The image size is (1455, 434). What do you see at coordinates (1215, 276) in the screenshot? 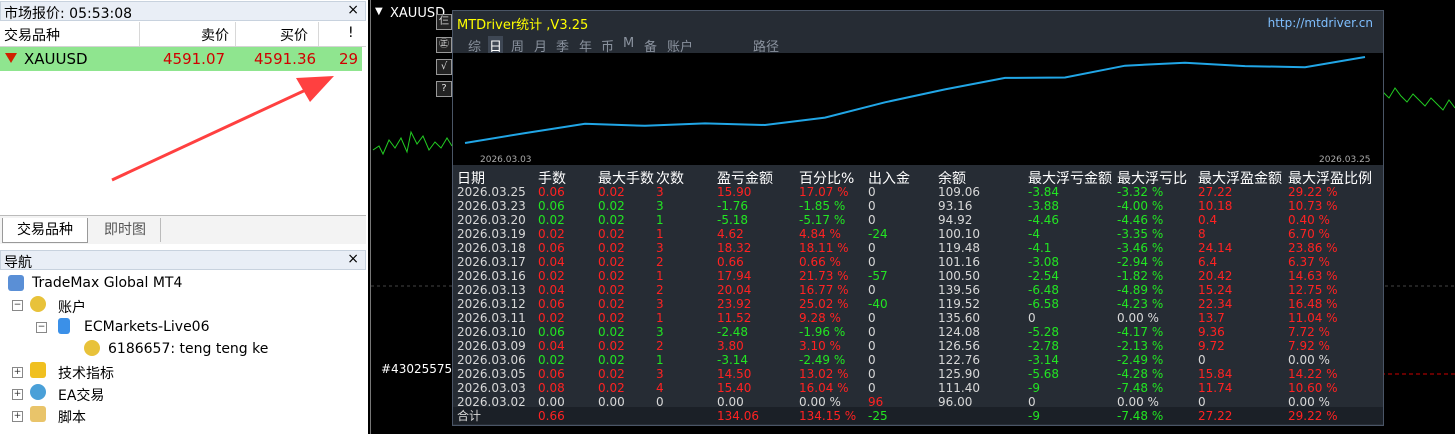
I see `table-cell: 20.42` at bounding box center [1215, 276].